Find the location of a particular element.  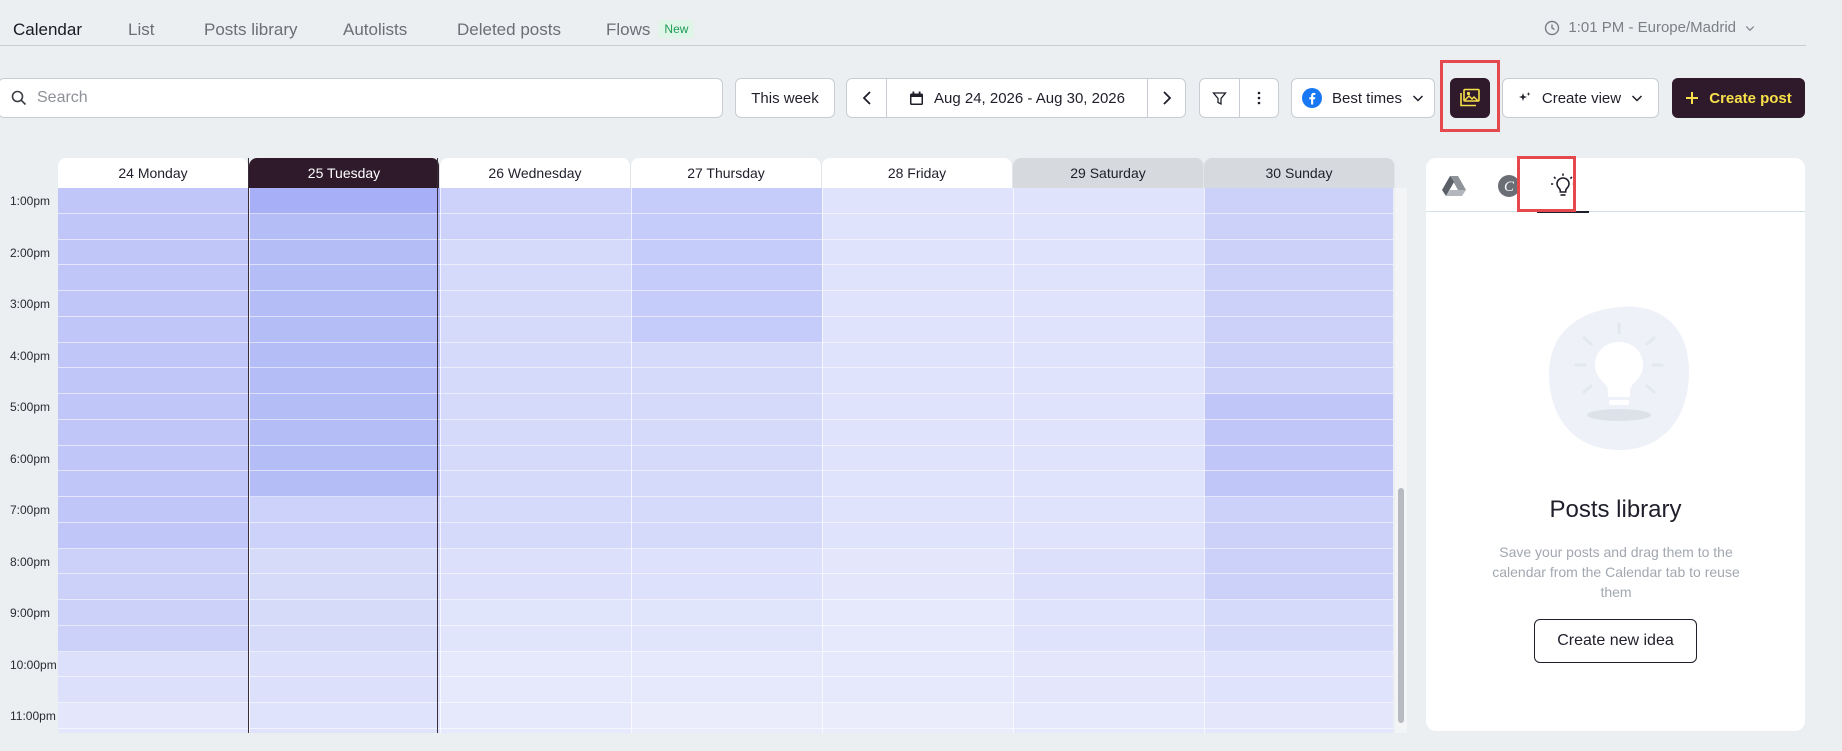

tab-posts-library: Posts library is located at coordinates (251, 30).